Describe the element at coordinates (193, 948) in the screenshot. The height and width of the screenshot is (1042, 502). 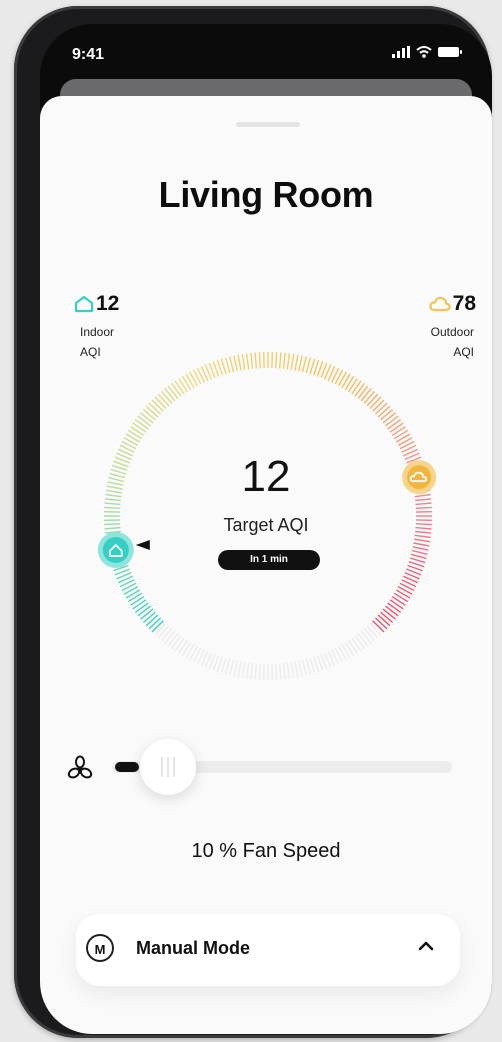
I see `mode-label: Manual Mode` at that location.